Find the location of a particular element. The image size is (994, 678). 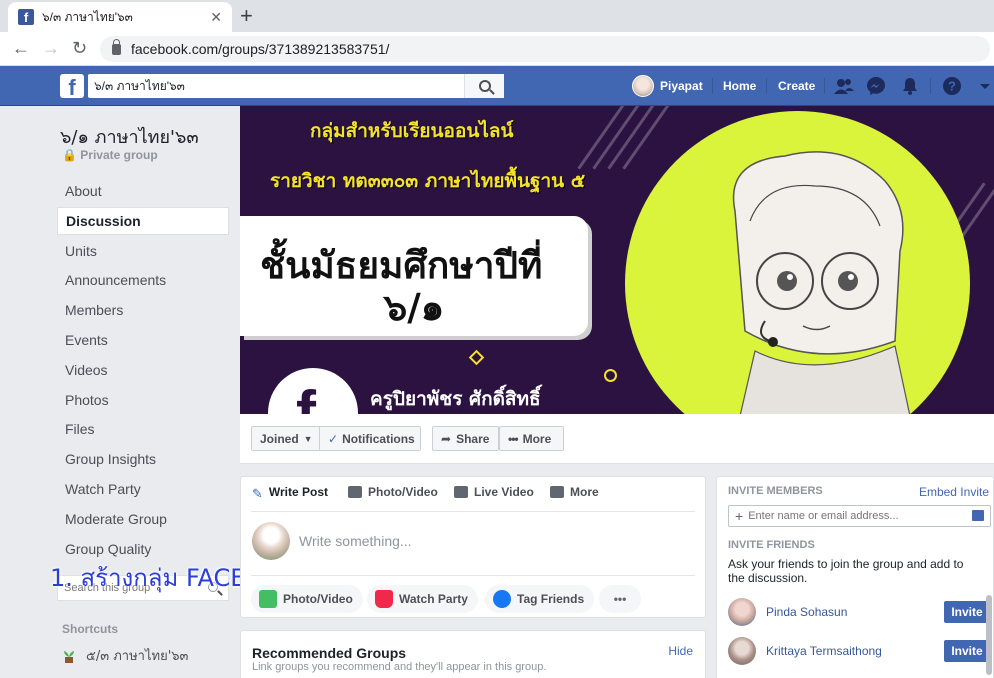

cover-grade-card: ชั้นมัธยมศึกษาปีที่ ๖/๑ is located at coordinates (414, 276).